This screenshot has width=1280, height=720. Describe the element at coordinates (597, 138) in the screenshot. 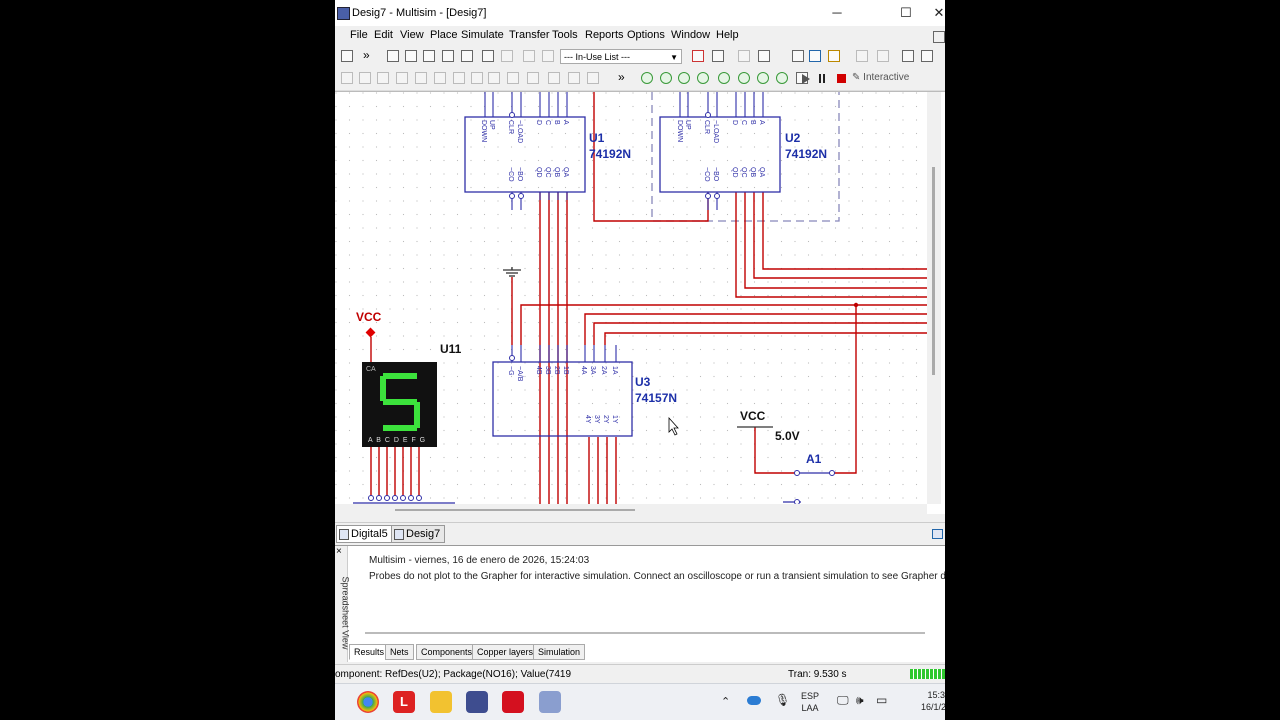

I see `u1-ref: U1` at that location.